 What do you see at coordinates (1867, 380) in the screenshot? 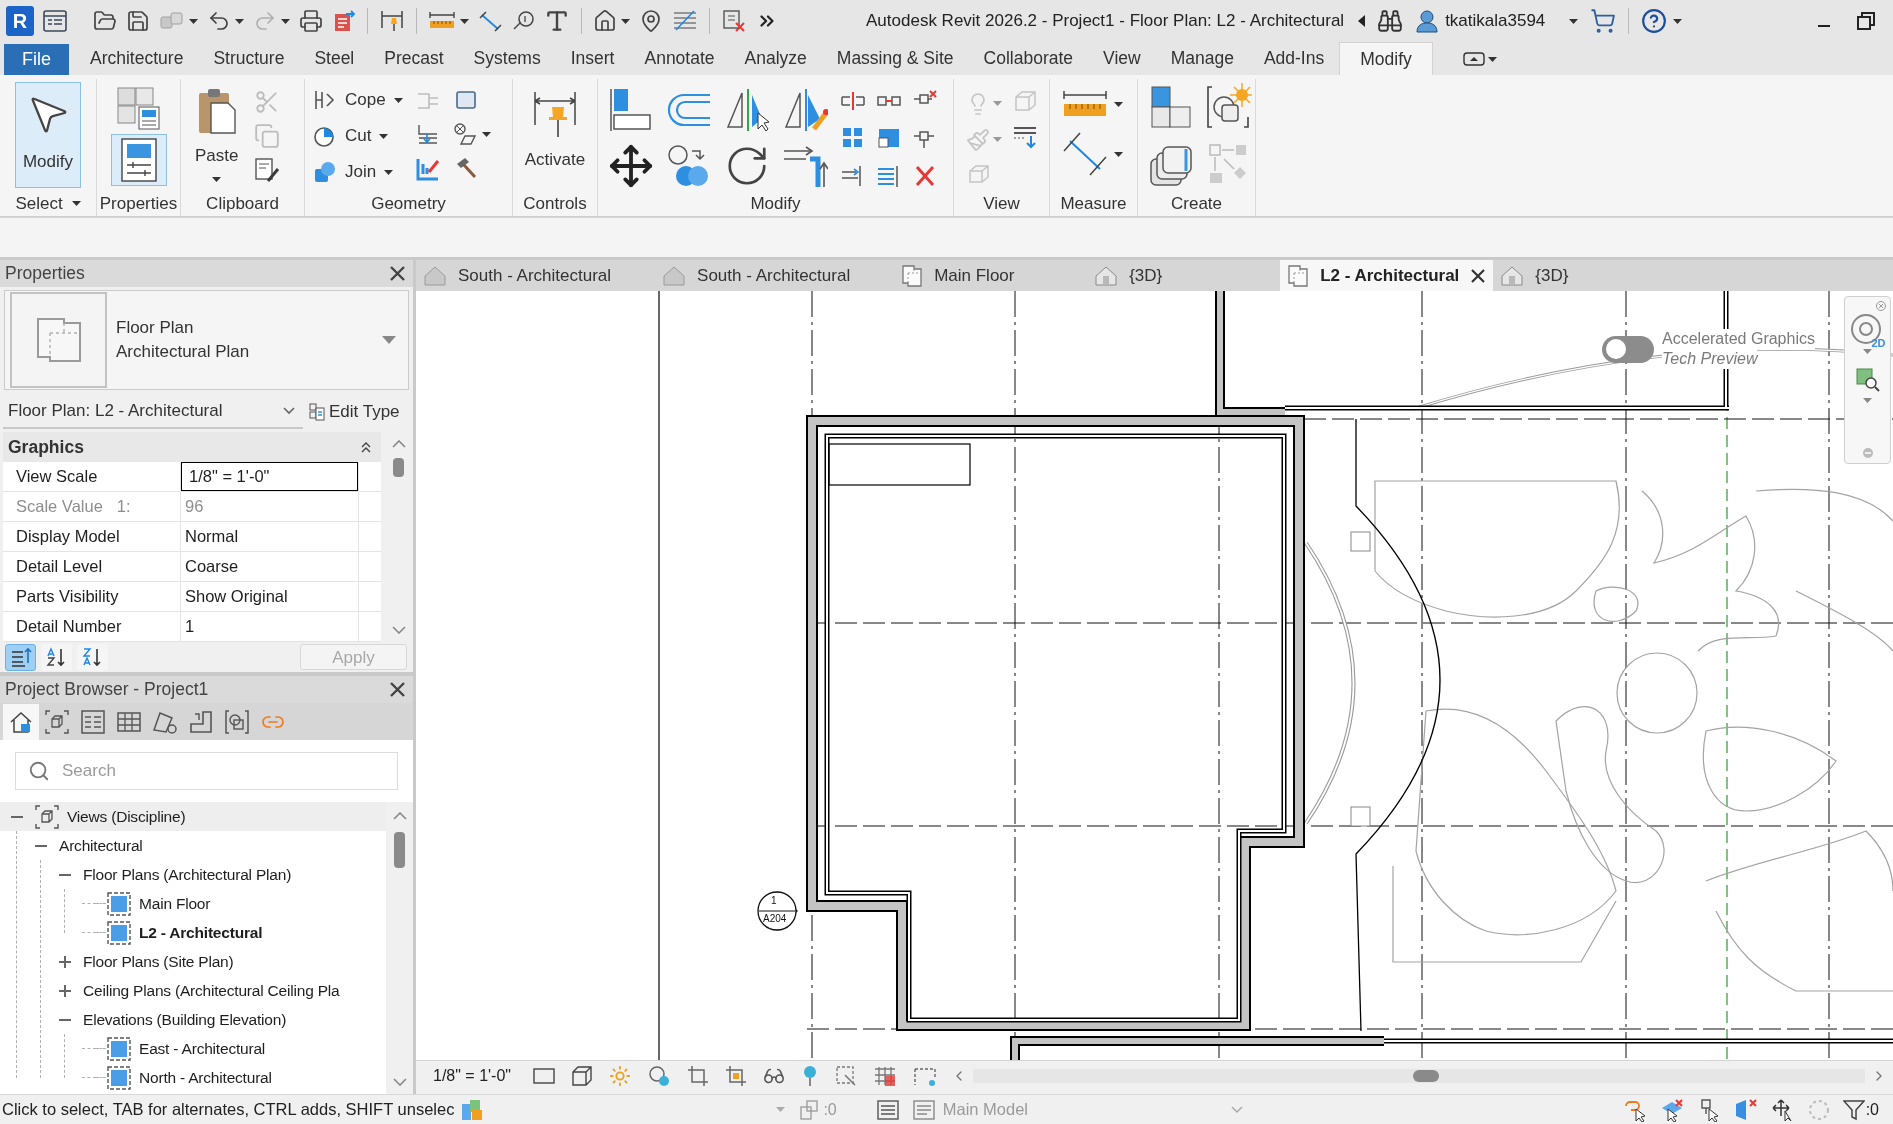
I see `zoom-icon` at bounding box center [1867, 380].